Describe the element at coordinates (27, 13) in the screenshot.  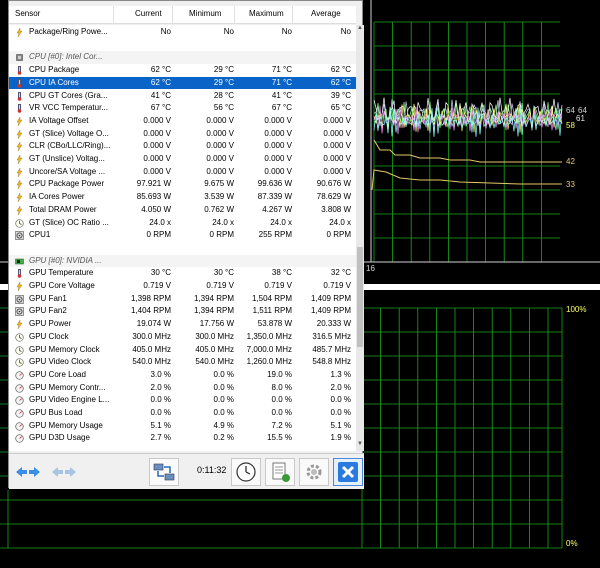
I see `header-sensor: Sensor` at that location.